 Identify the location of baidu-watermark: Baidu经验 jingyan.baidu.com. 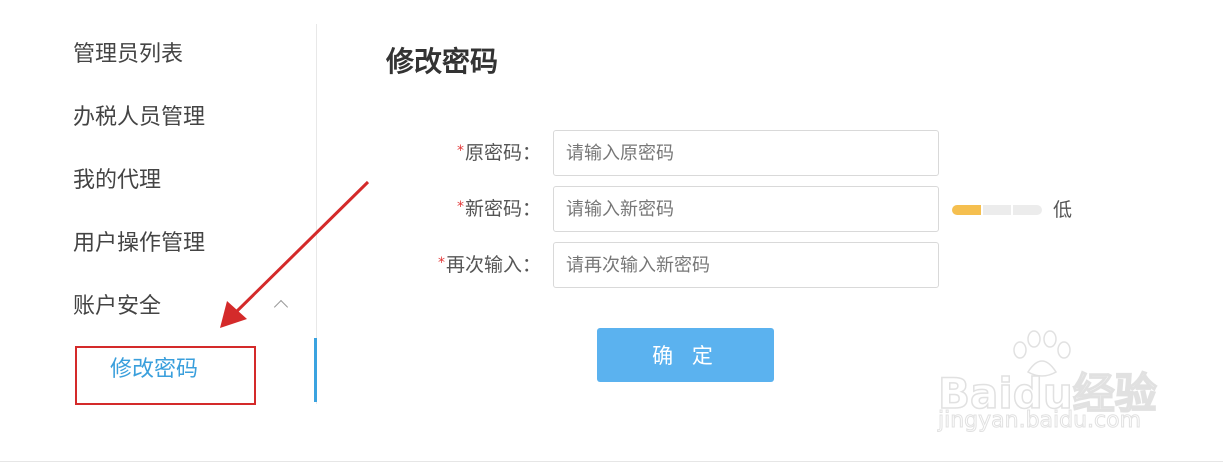
(1052, 385).